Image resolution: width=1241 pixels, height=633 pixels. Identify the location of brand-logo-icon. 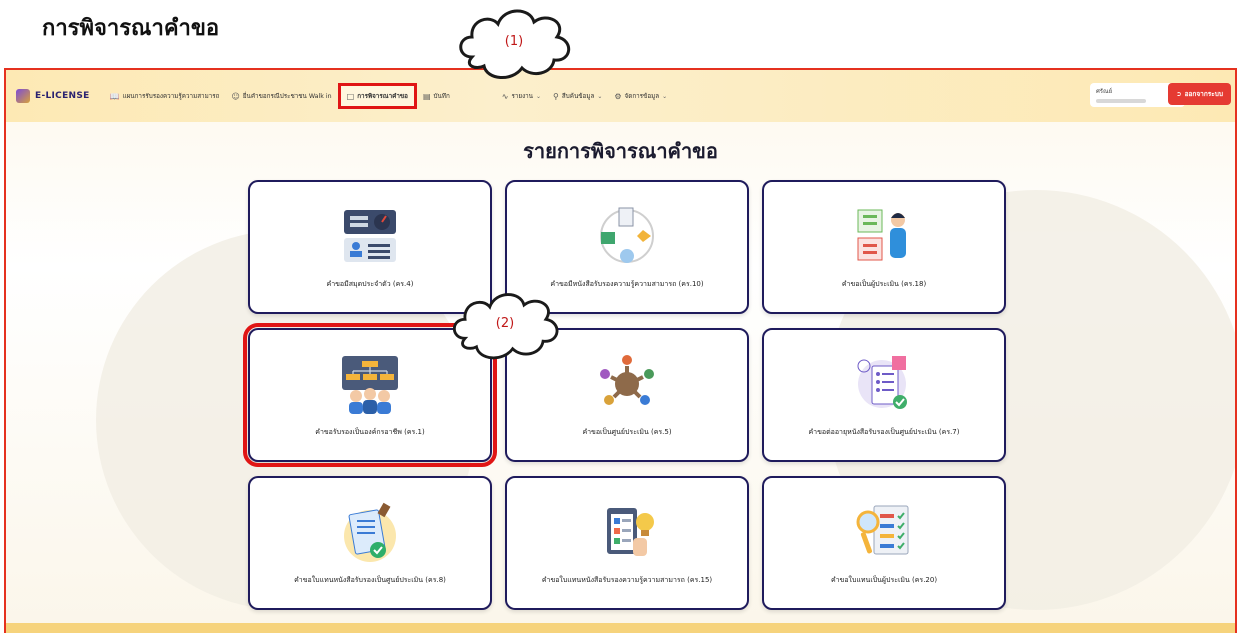
(23, 96).